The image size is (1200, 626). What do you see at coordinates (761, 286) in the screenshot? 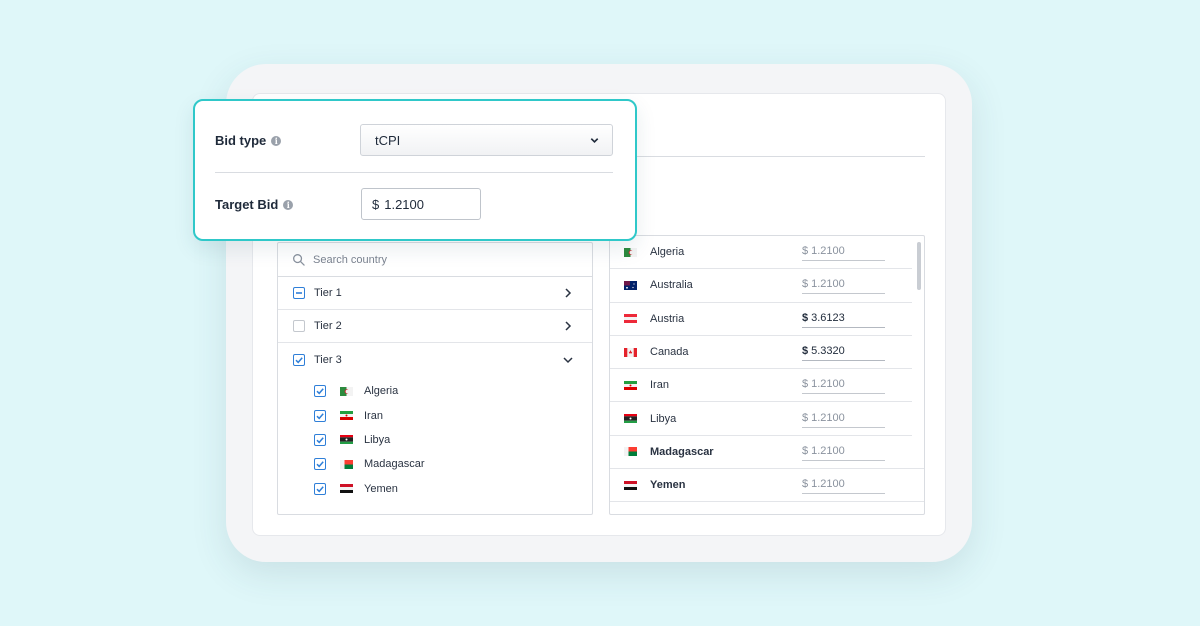
I see `bid-row: Australia $1.2100` at bounding box center [761, 286].